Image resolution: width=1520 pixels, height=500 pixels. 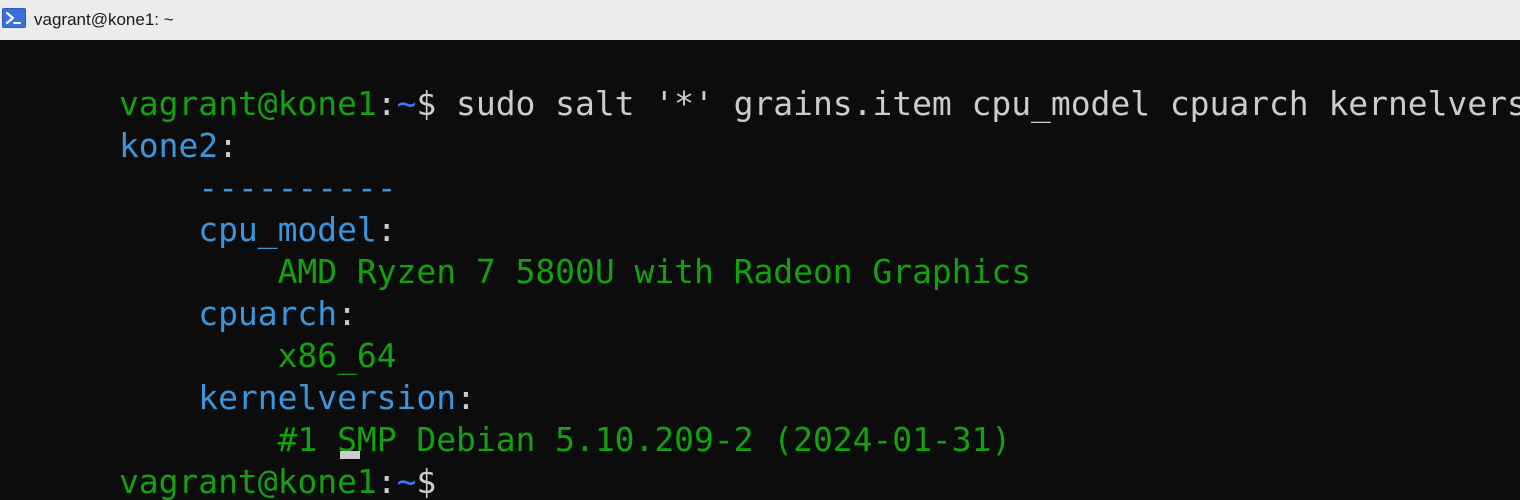 I want to click on text-cursor, so click(x=350, y=455).